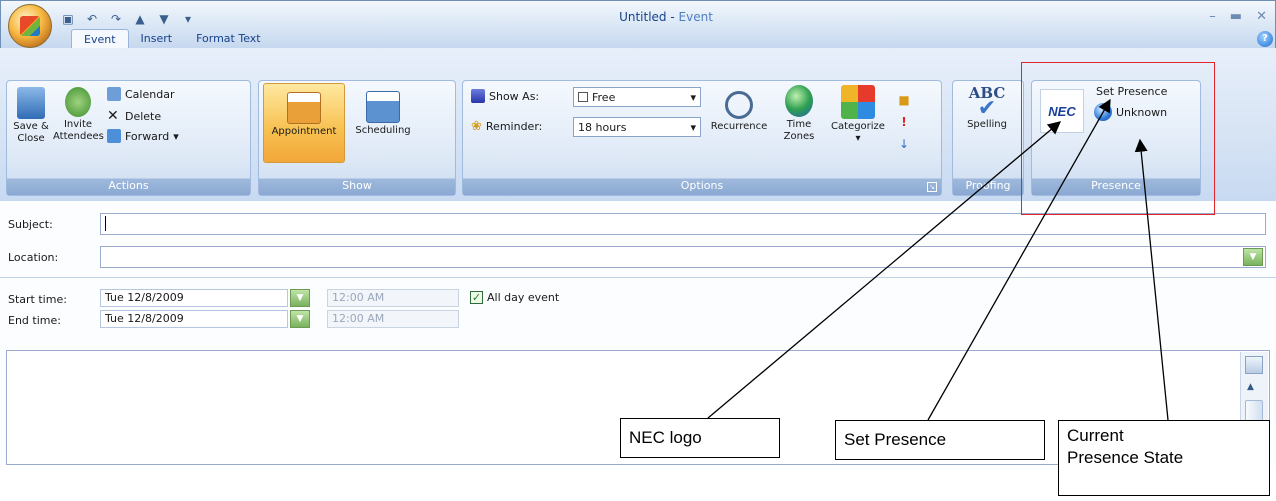 This screenshot has height=501, width=1276. Describe the element at coordinates (31, 132) in the screenshot. I see `save-close-label: Save & Close` at that location.